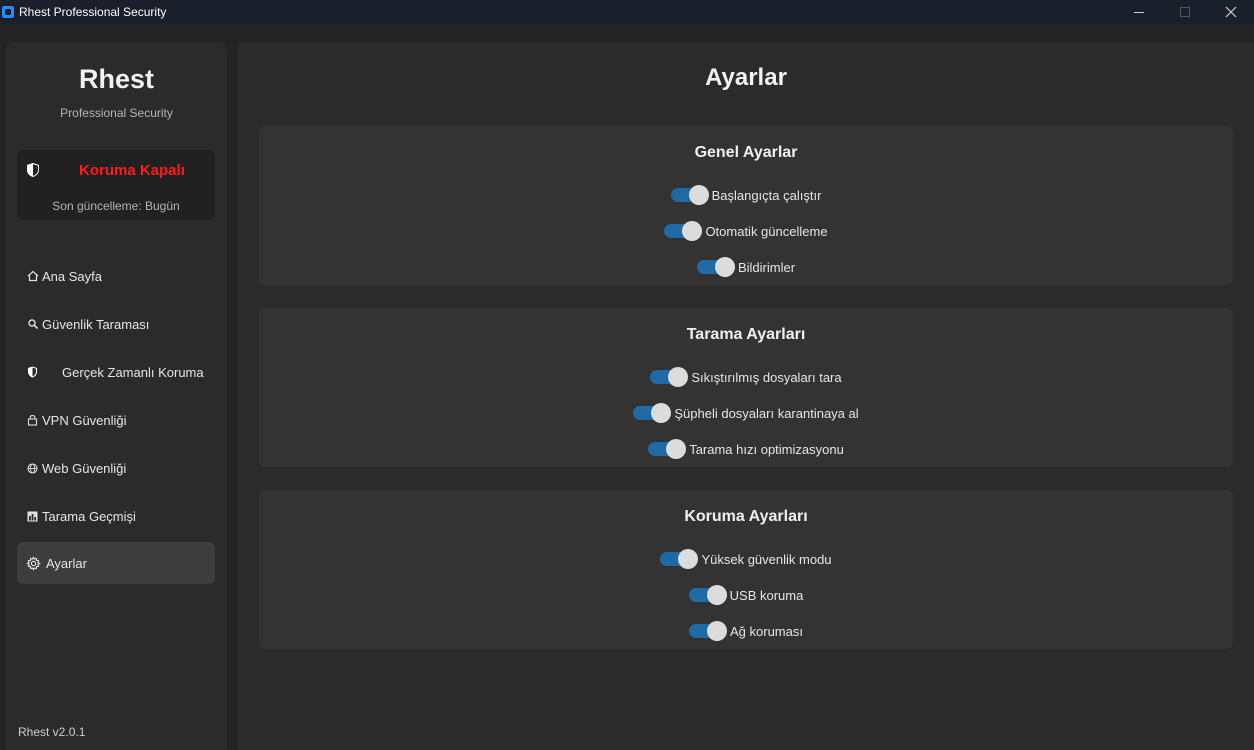 This screenshot has height=750, width=1254. I want to click on setting-label: Başlangıçta çalıştır, so click(766, 195).